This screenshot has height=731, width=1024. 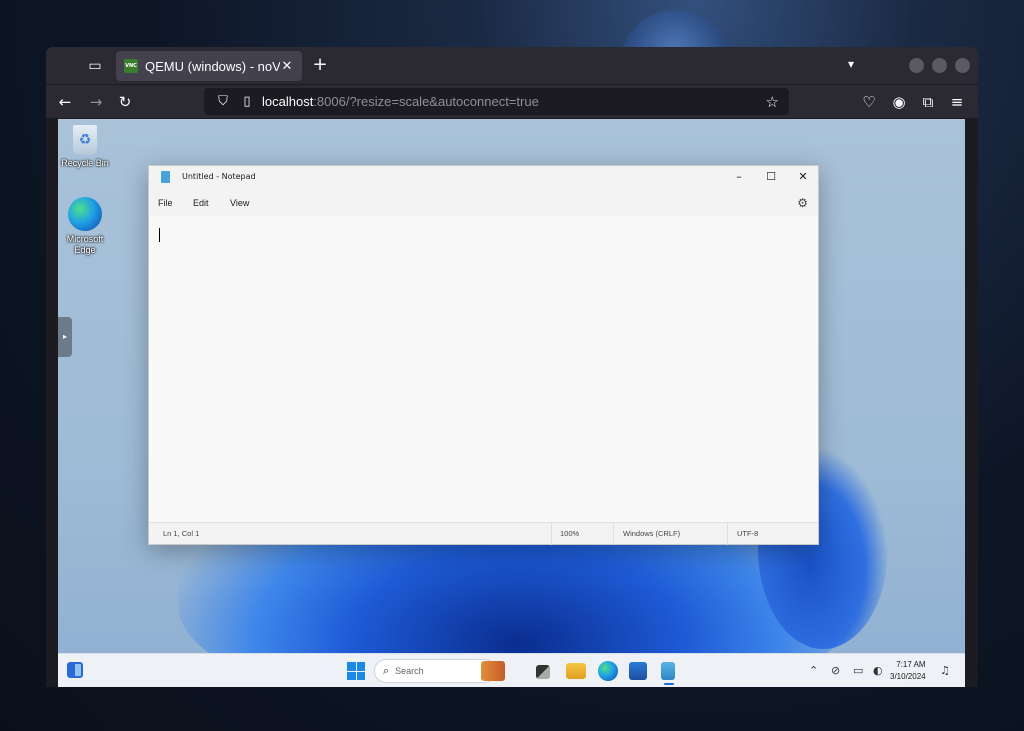 I want to click on bookmark-star-icon: ☆, so click(x=772, y=102).